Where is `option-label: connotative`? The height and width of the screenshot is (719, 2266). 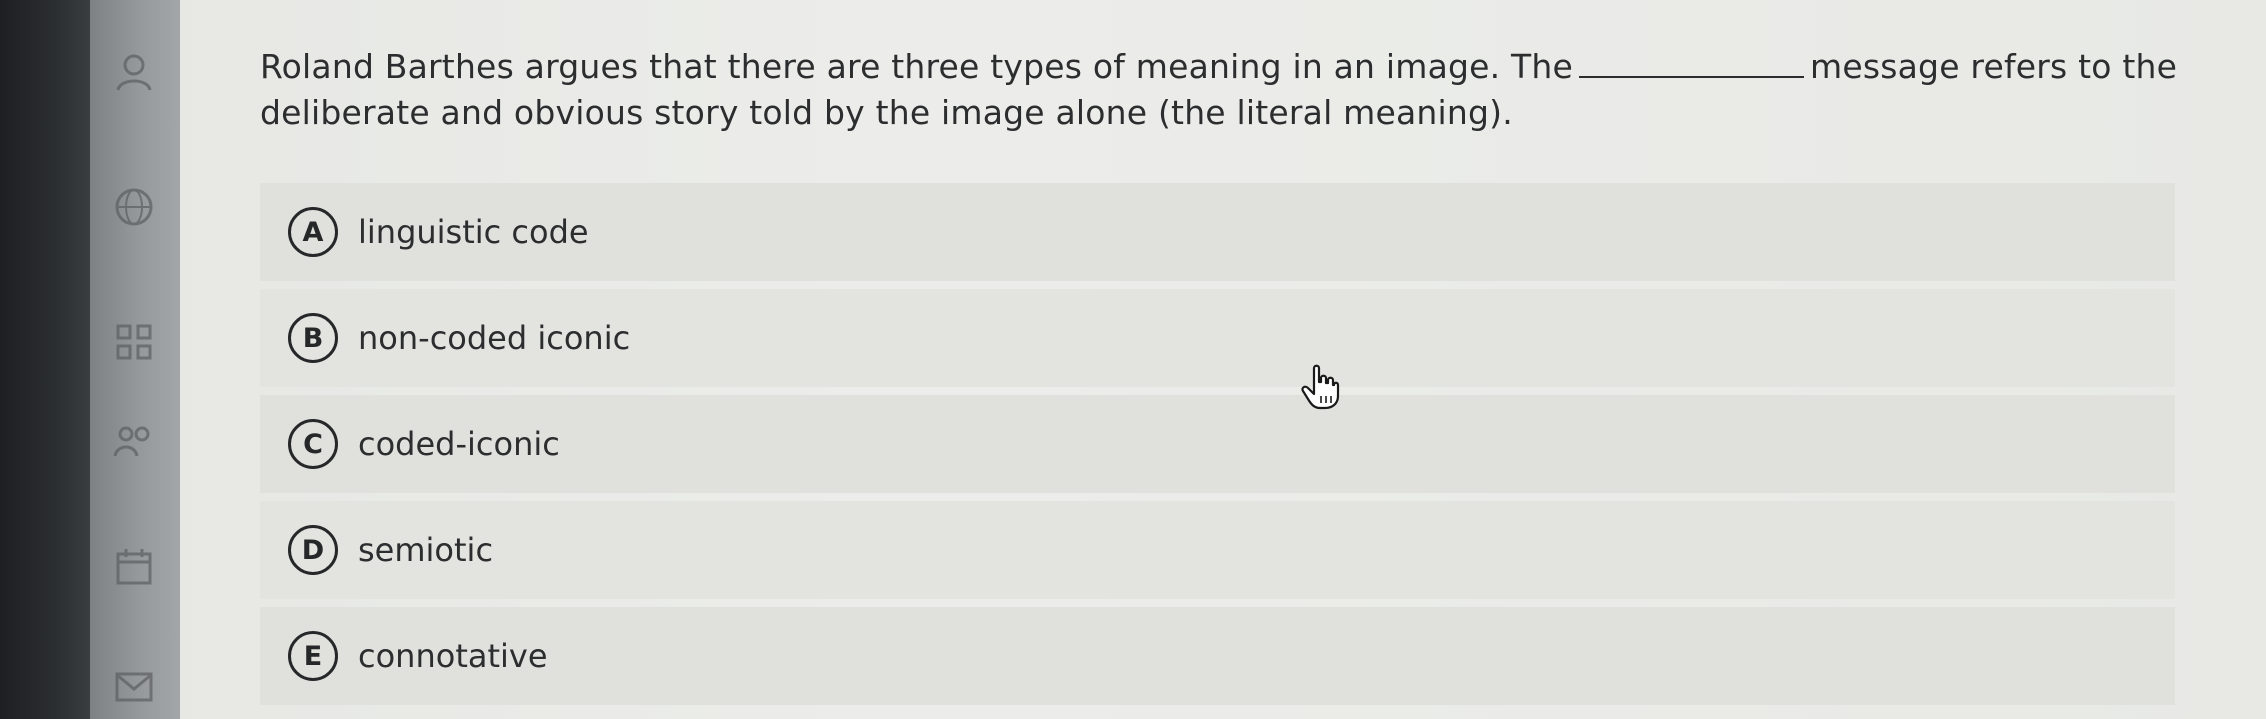 option-label: connotative is located at coordinates (453, 656).